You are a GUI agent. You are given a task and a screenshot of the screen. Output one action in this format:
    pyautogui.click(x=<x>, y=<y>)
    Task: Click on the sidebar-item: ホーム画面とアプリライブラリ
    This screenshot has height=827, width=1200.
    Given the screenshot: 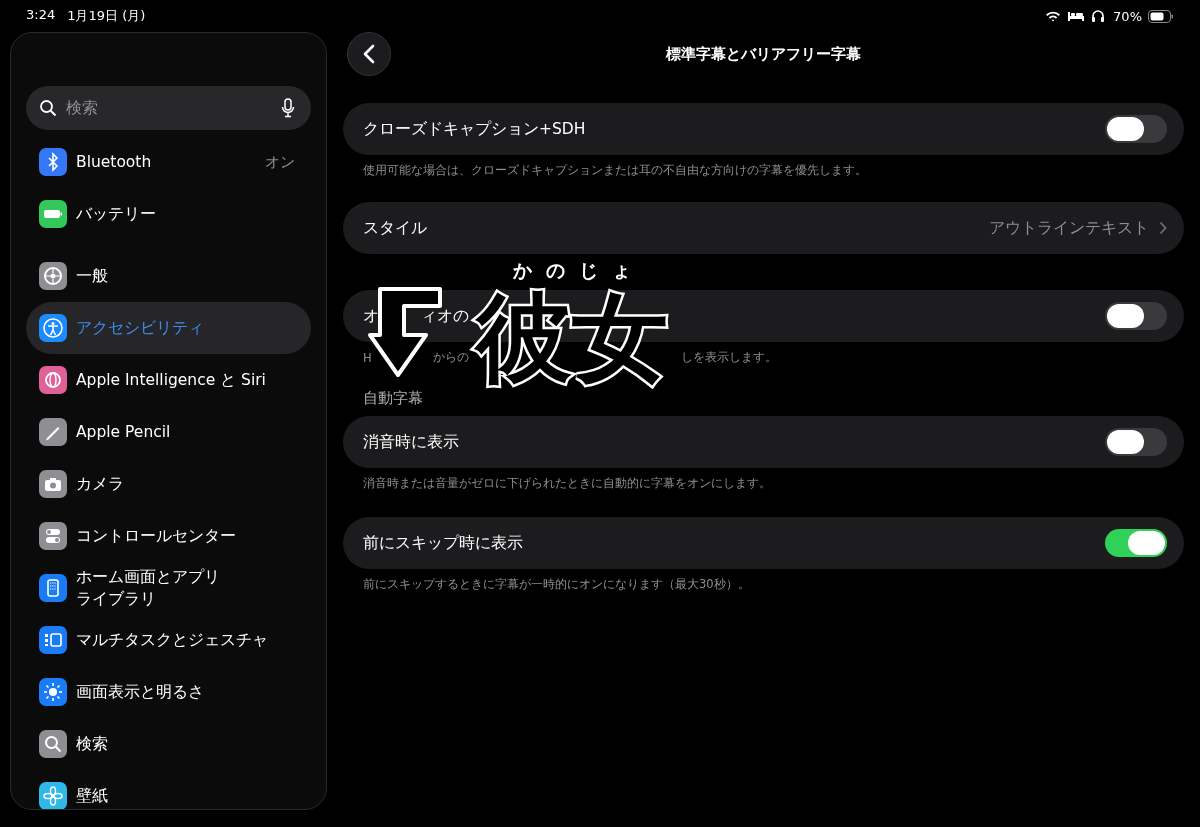 What is the action you would take?
    pyautogui.click(x=168, y=588)
    